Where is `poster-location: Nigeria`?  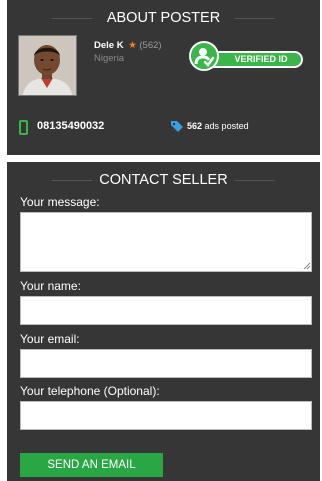 poster-location: Nigeria is located at coordinates (109, 58).